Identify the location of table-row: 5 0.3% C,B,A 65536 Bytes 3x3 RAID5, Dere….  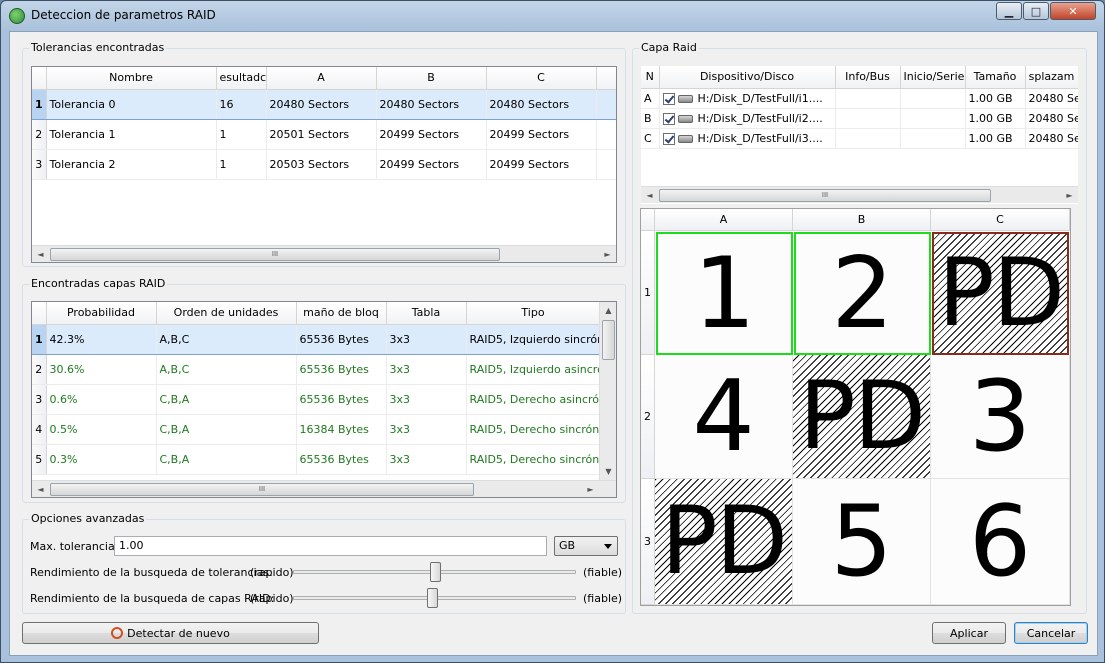
(316, 459).